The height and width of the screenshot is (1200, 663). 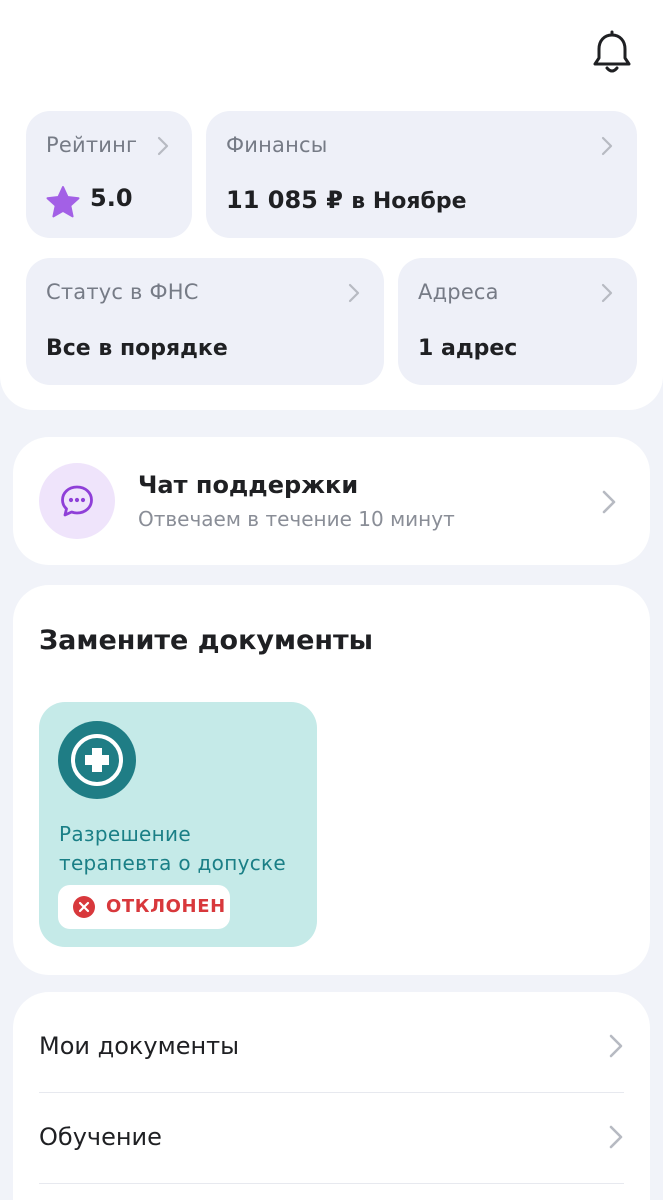 I want to click on menu-item-label: Мои документы, so click(x=139, y=1046).